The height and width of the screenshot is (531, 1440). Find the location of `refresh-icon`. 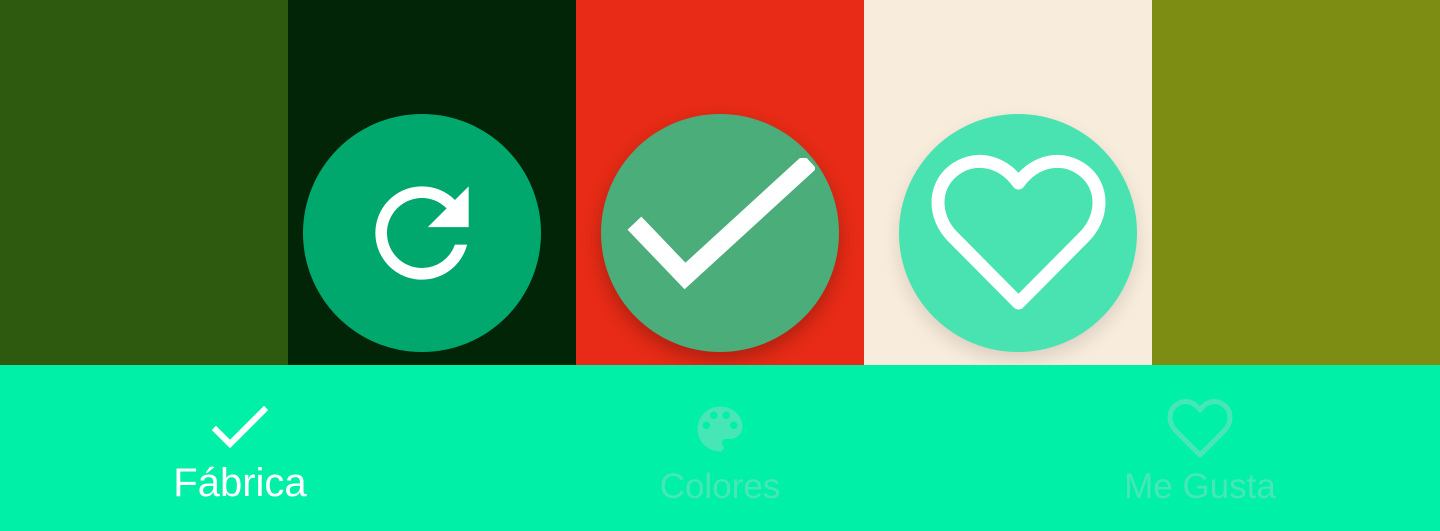

refresh-icon is located at coordinates (422, 233).